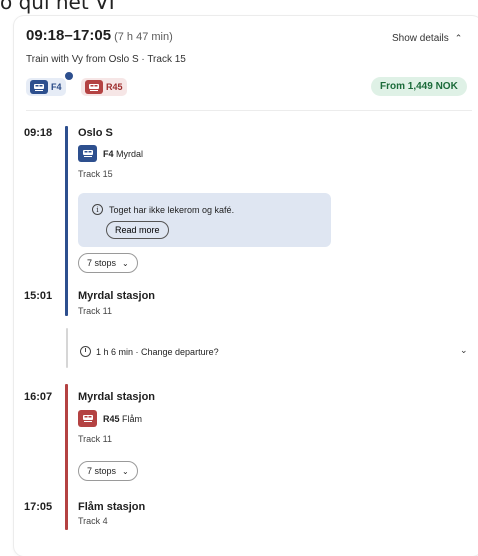 Image resolution: width=478 pixels, height=556 pixels. What do you see at coordinates (95, 439) in the screenshot?
I see `leg-2-depart-track: Track 11` at bounding box center [95, 439].